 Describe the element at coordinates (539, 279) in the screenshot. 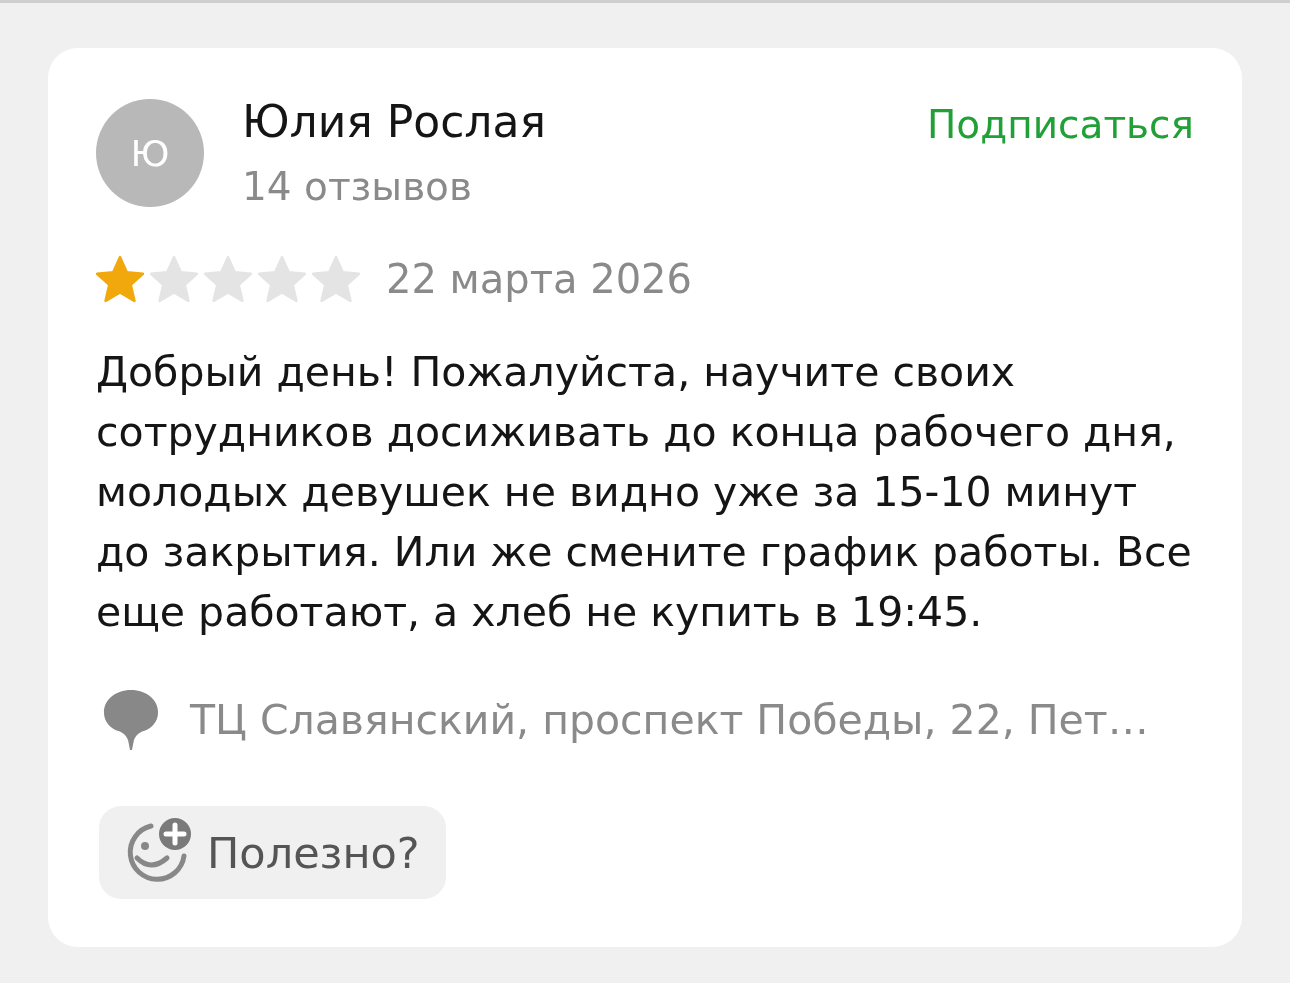

I see `review-date: 22 марта 2026` at that location.